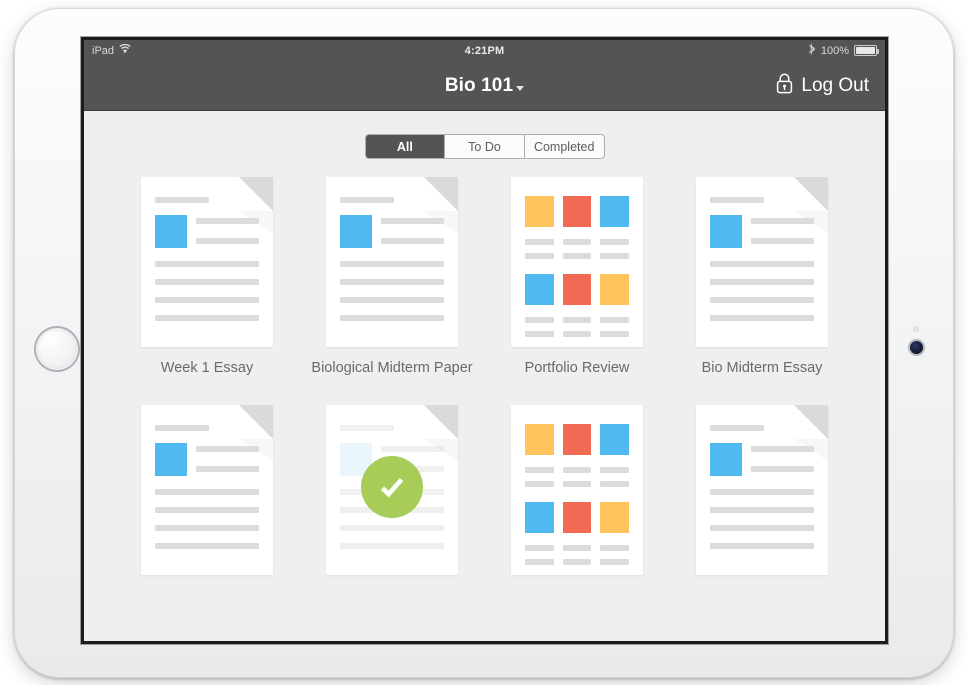 This screenshot has width=968, height=685. I want to click on assignment-card: Bio Midterm Essay, so click(762, 278).